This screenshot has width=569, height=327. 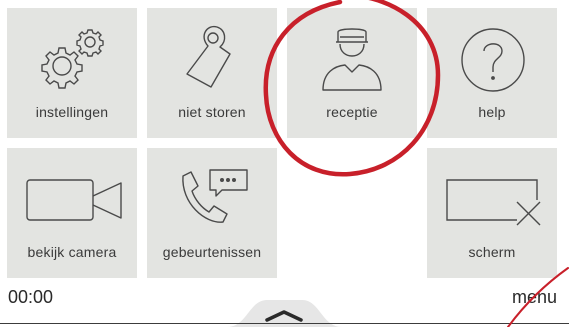 I want to click on tile-label: gebeurtenissen, so click(x=212, y=252).